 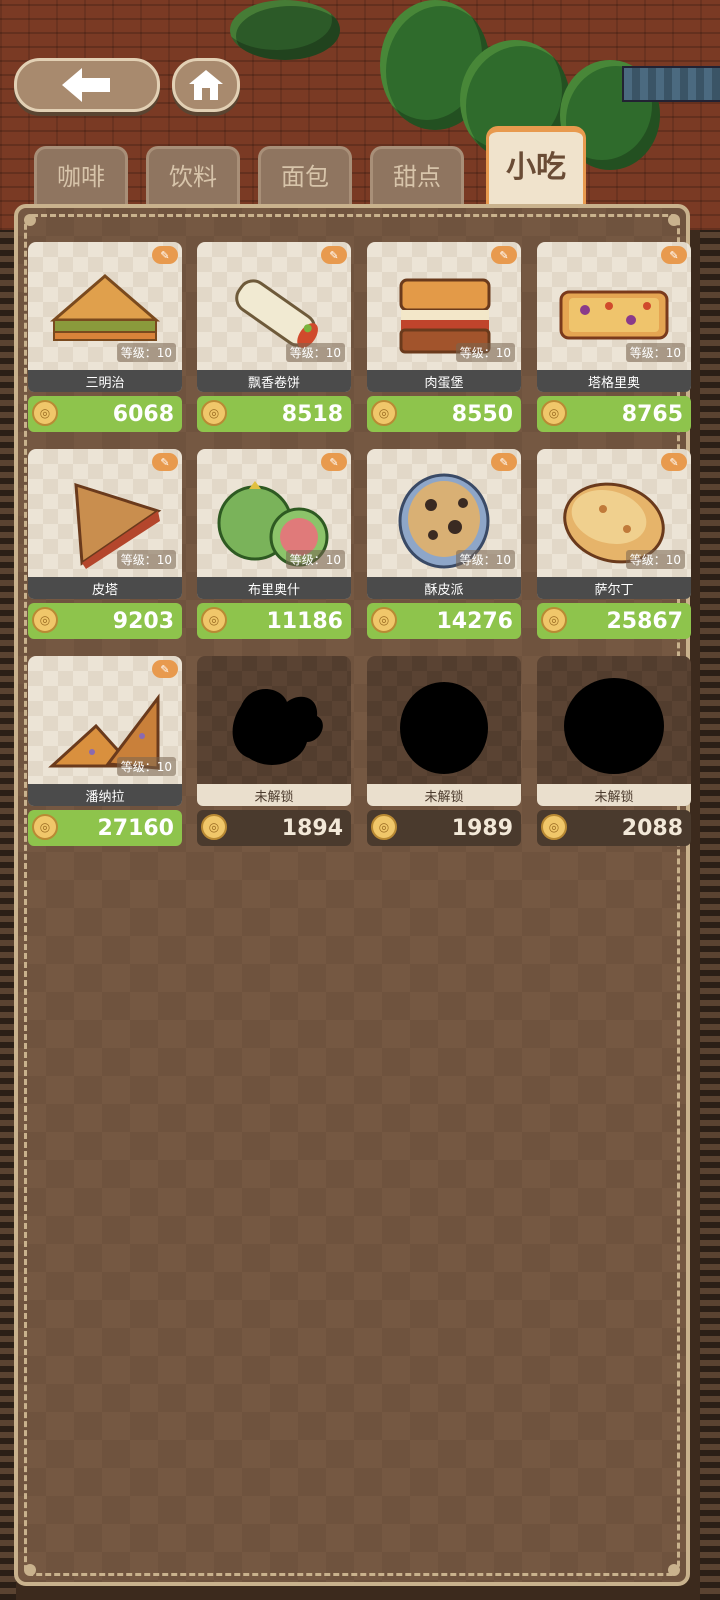 What do you see at coordinates (614, 828) in the screenshot?
I see `price-bar: ◎ 2088` at bounding box center [614, 828].